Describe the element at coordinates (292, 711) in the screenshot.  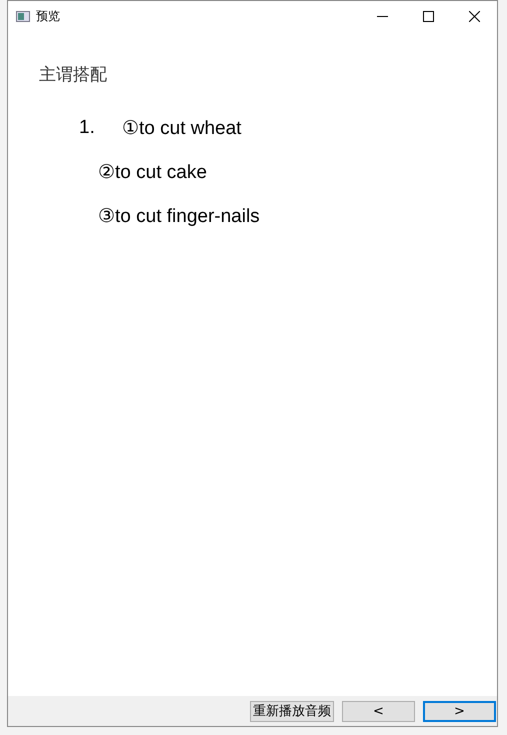
I see `replay-audio-button: 重新播放音频` at that location.